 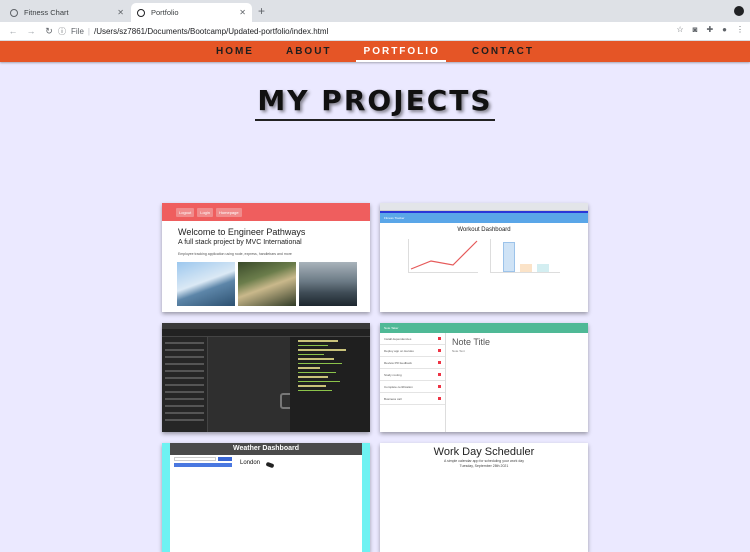 What do you see at coordinates (740, 29) in the screenshot?
I see `menu-icon: ⋮` at bounding box center [740, 29].